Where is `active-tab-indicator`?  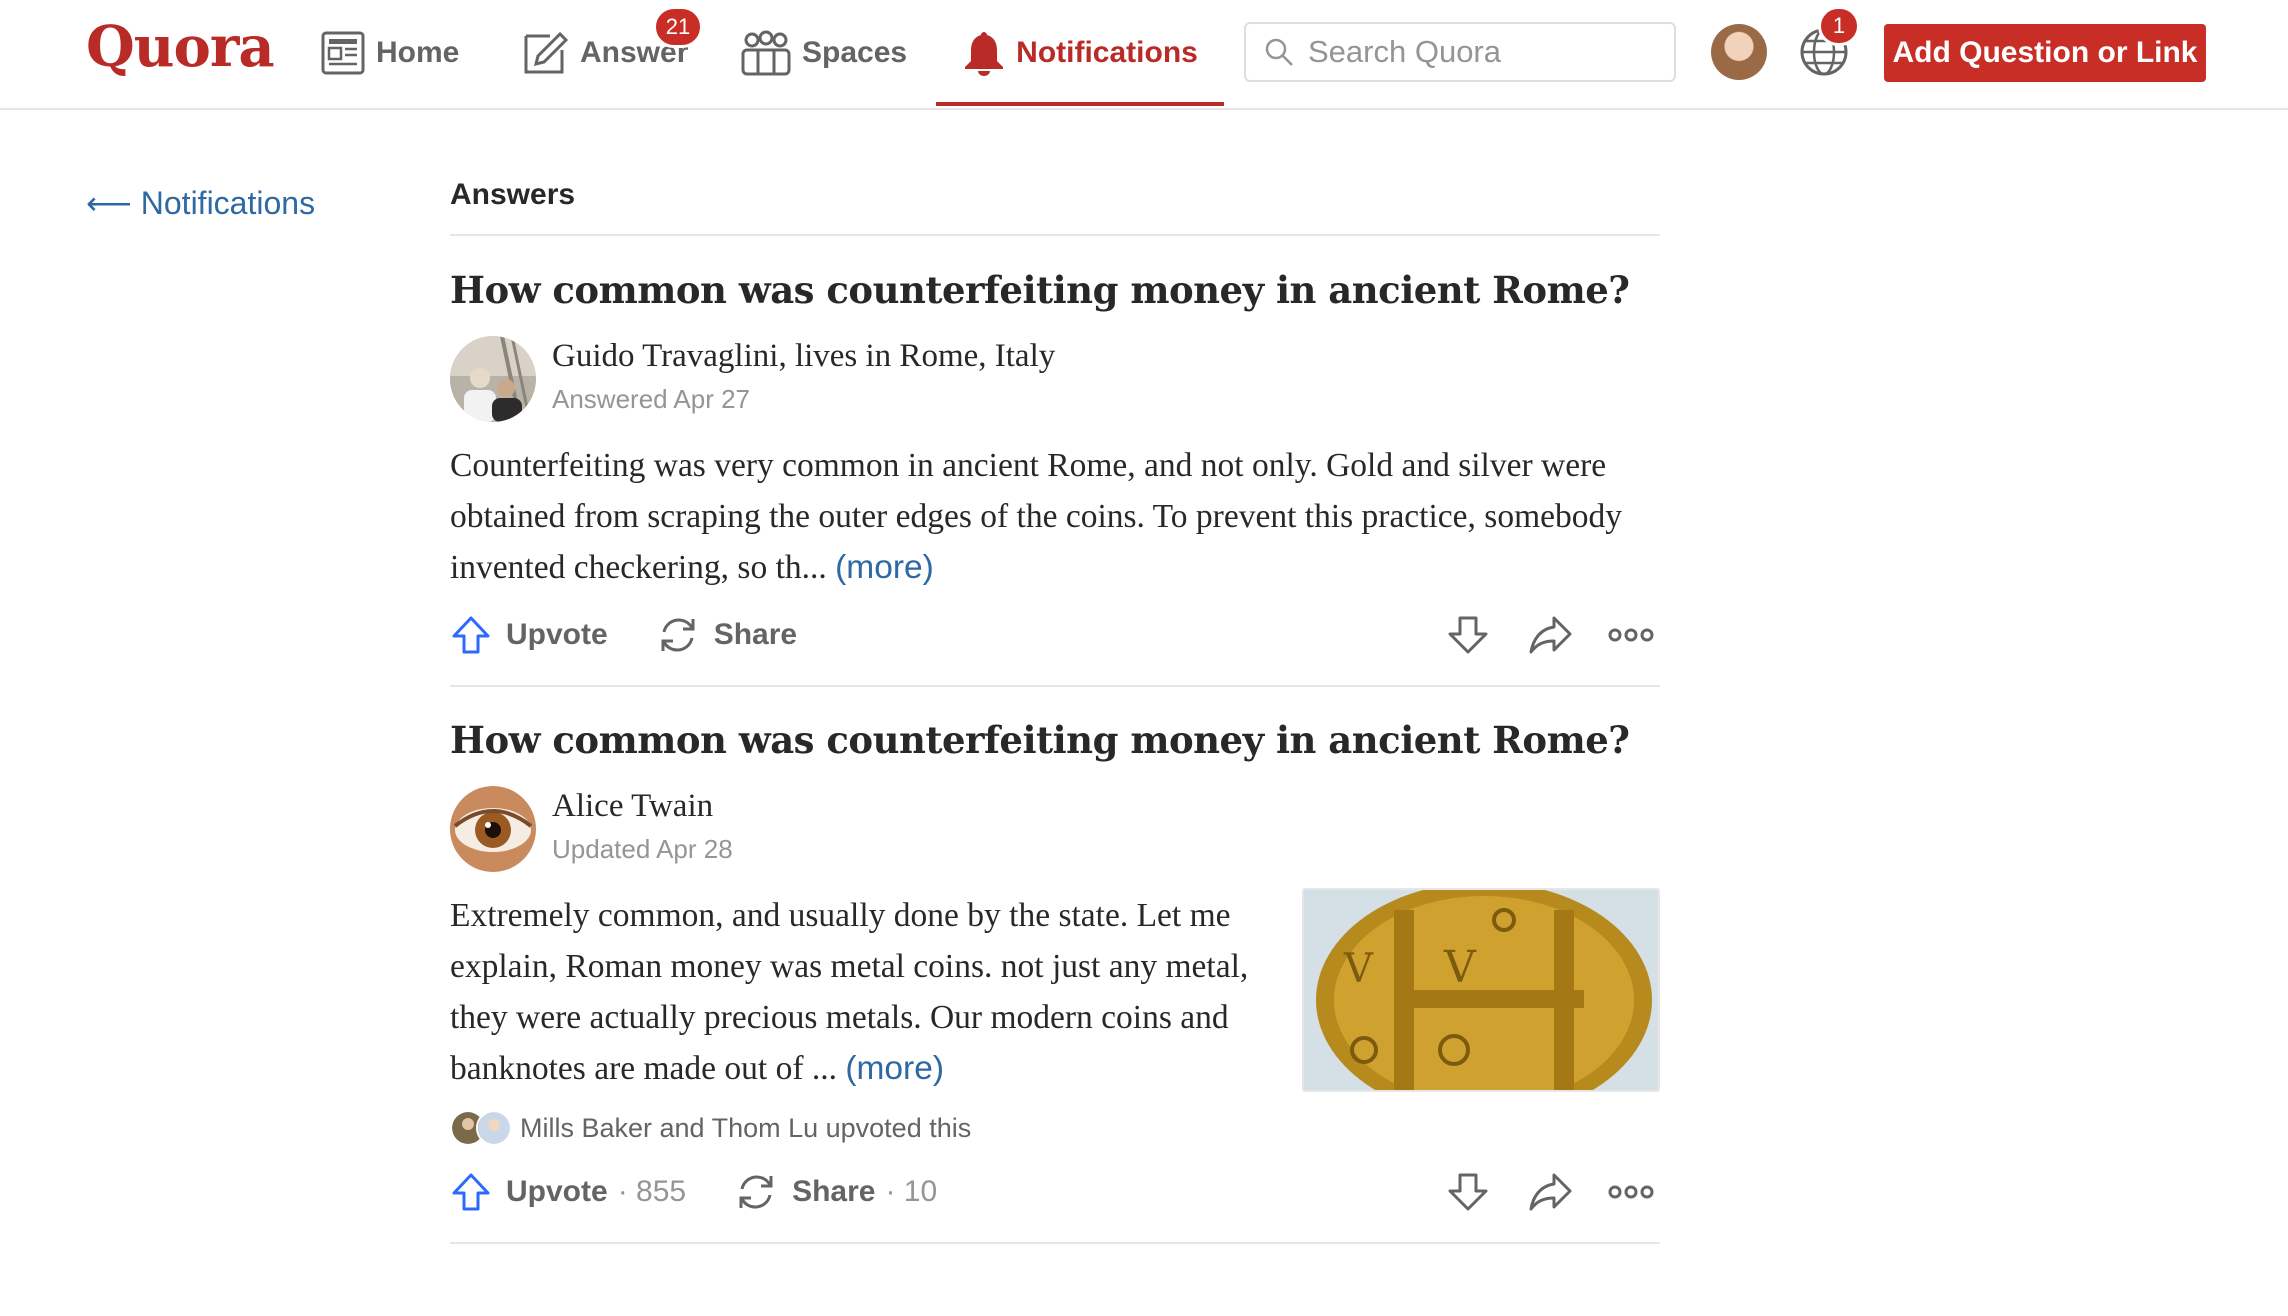
active-tab-indicator is located at coordinates (1080, 104).